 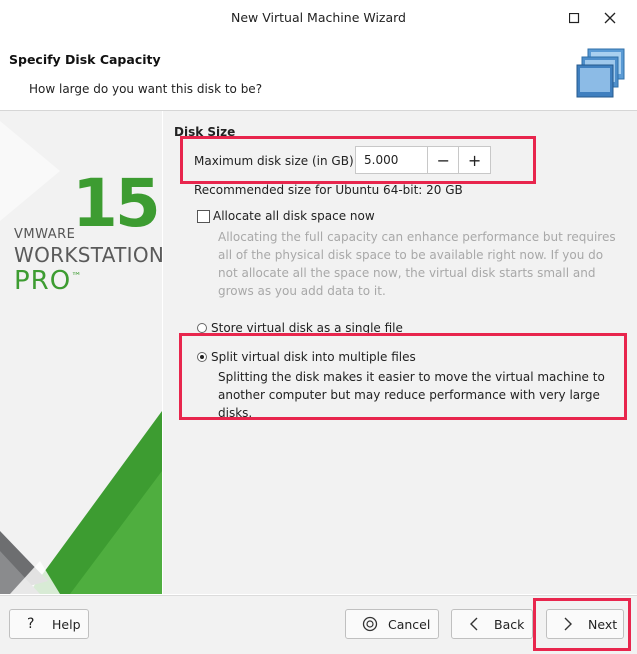 I want to click on back-label: Back, so click(x=509, y=624).